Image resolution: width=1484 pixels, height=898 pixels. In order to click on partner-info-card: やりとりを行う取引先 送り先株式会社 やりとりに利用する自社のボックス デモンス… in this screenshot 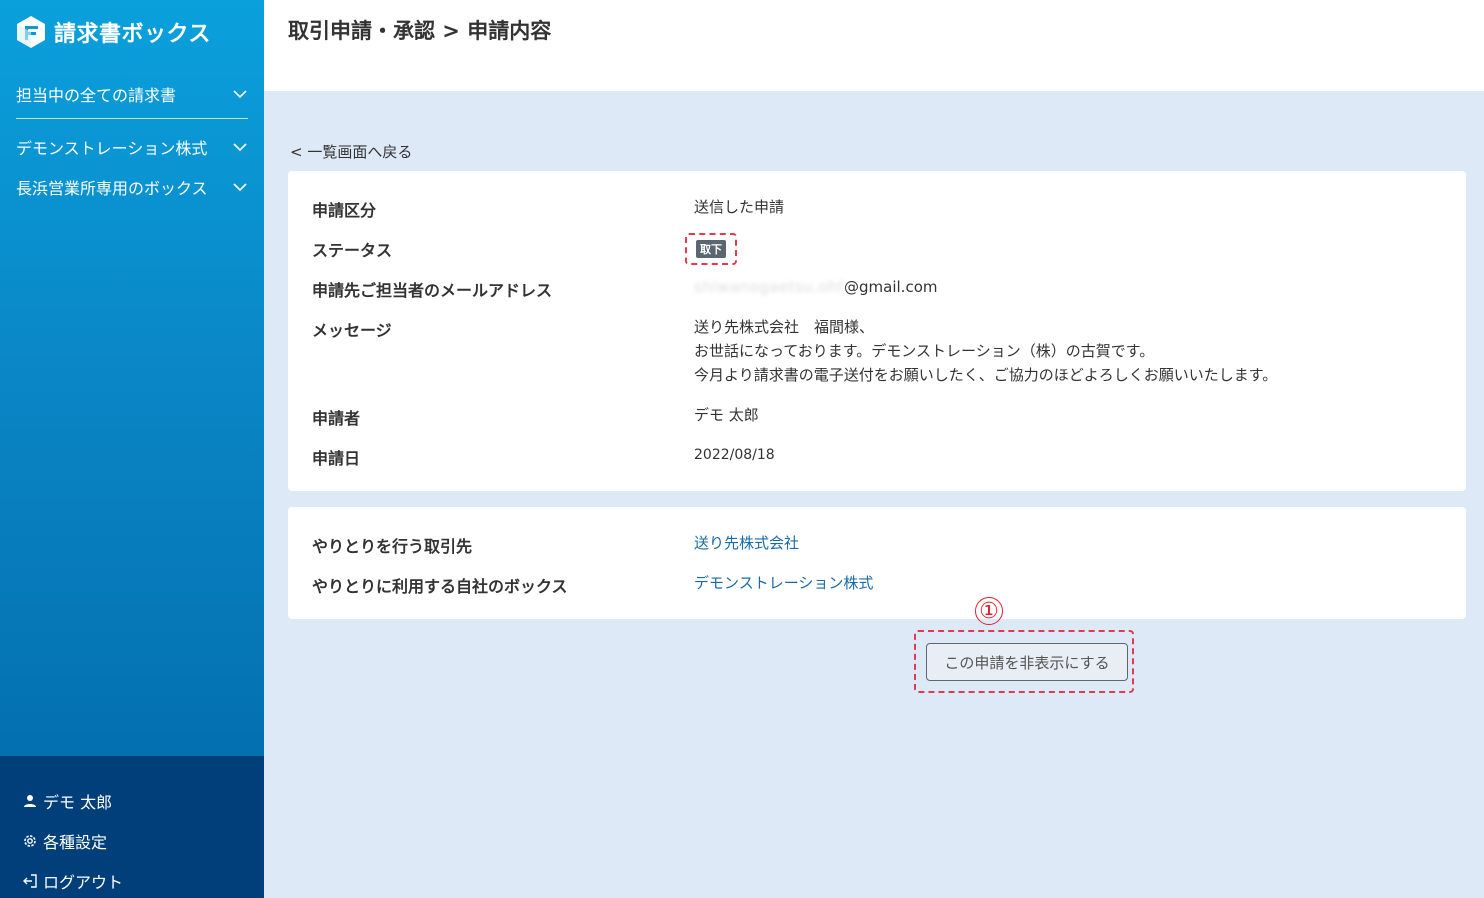, I will do `click(877, 563)`.